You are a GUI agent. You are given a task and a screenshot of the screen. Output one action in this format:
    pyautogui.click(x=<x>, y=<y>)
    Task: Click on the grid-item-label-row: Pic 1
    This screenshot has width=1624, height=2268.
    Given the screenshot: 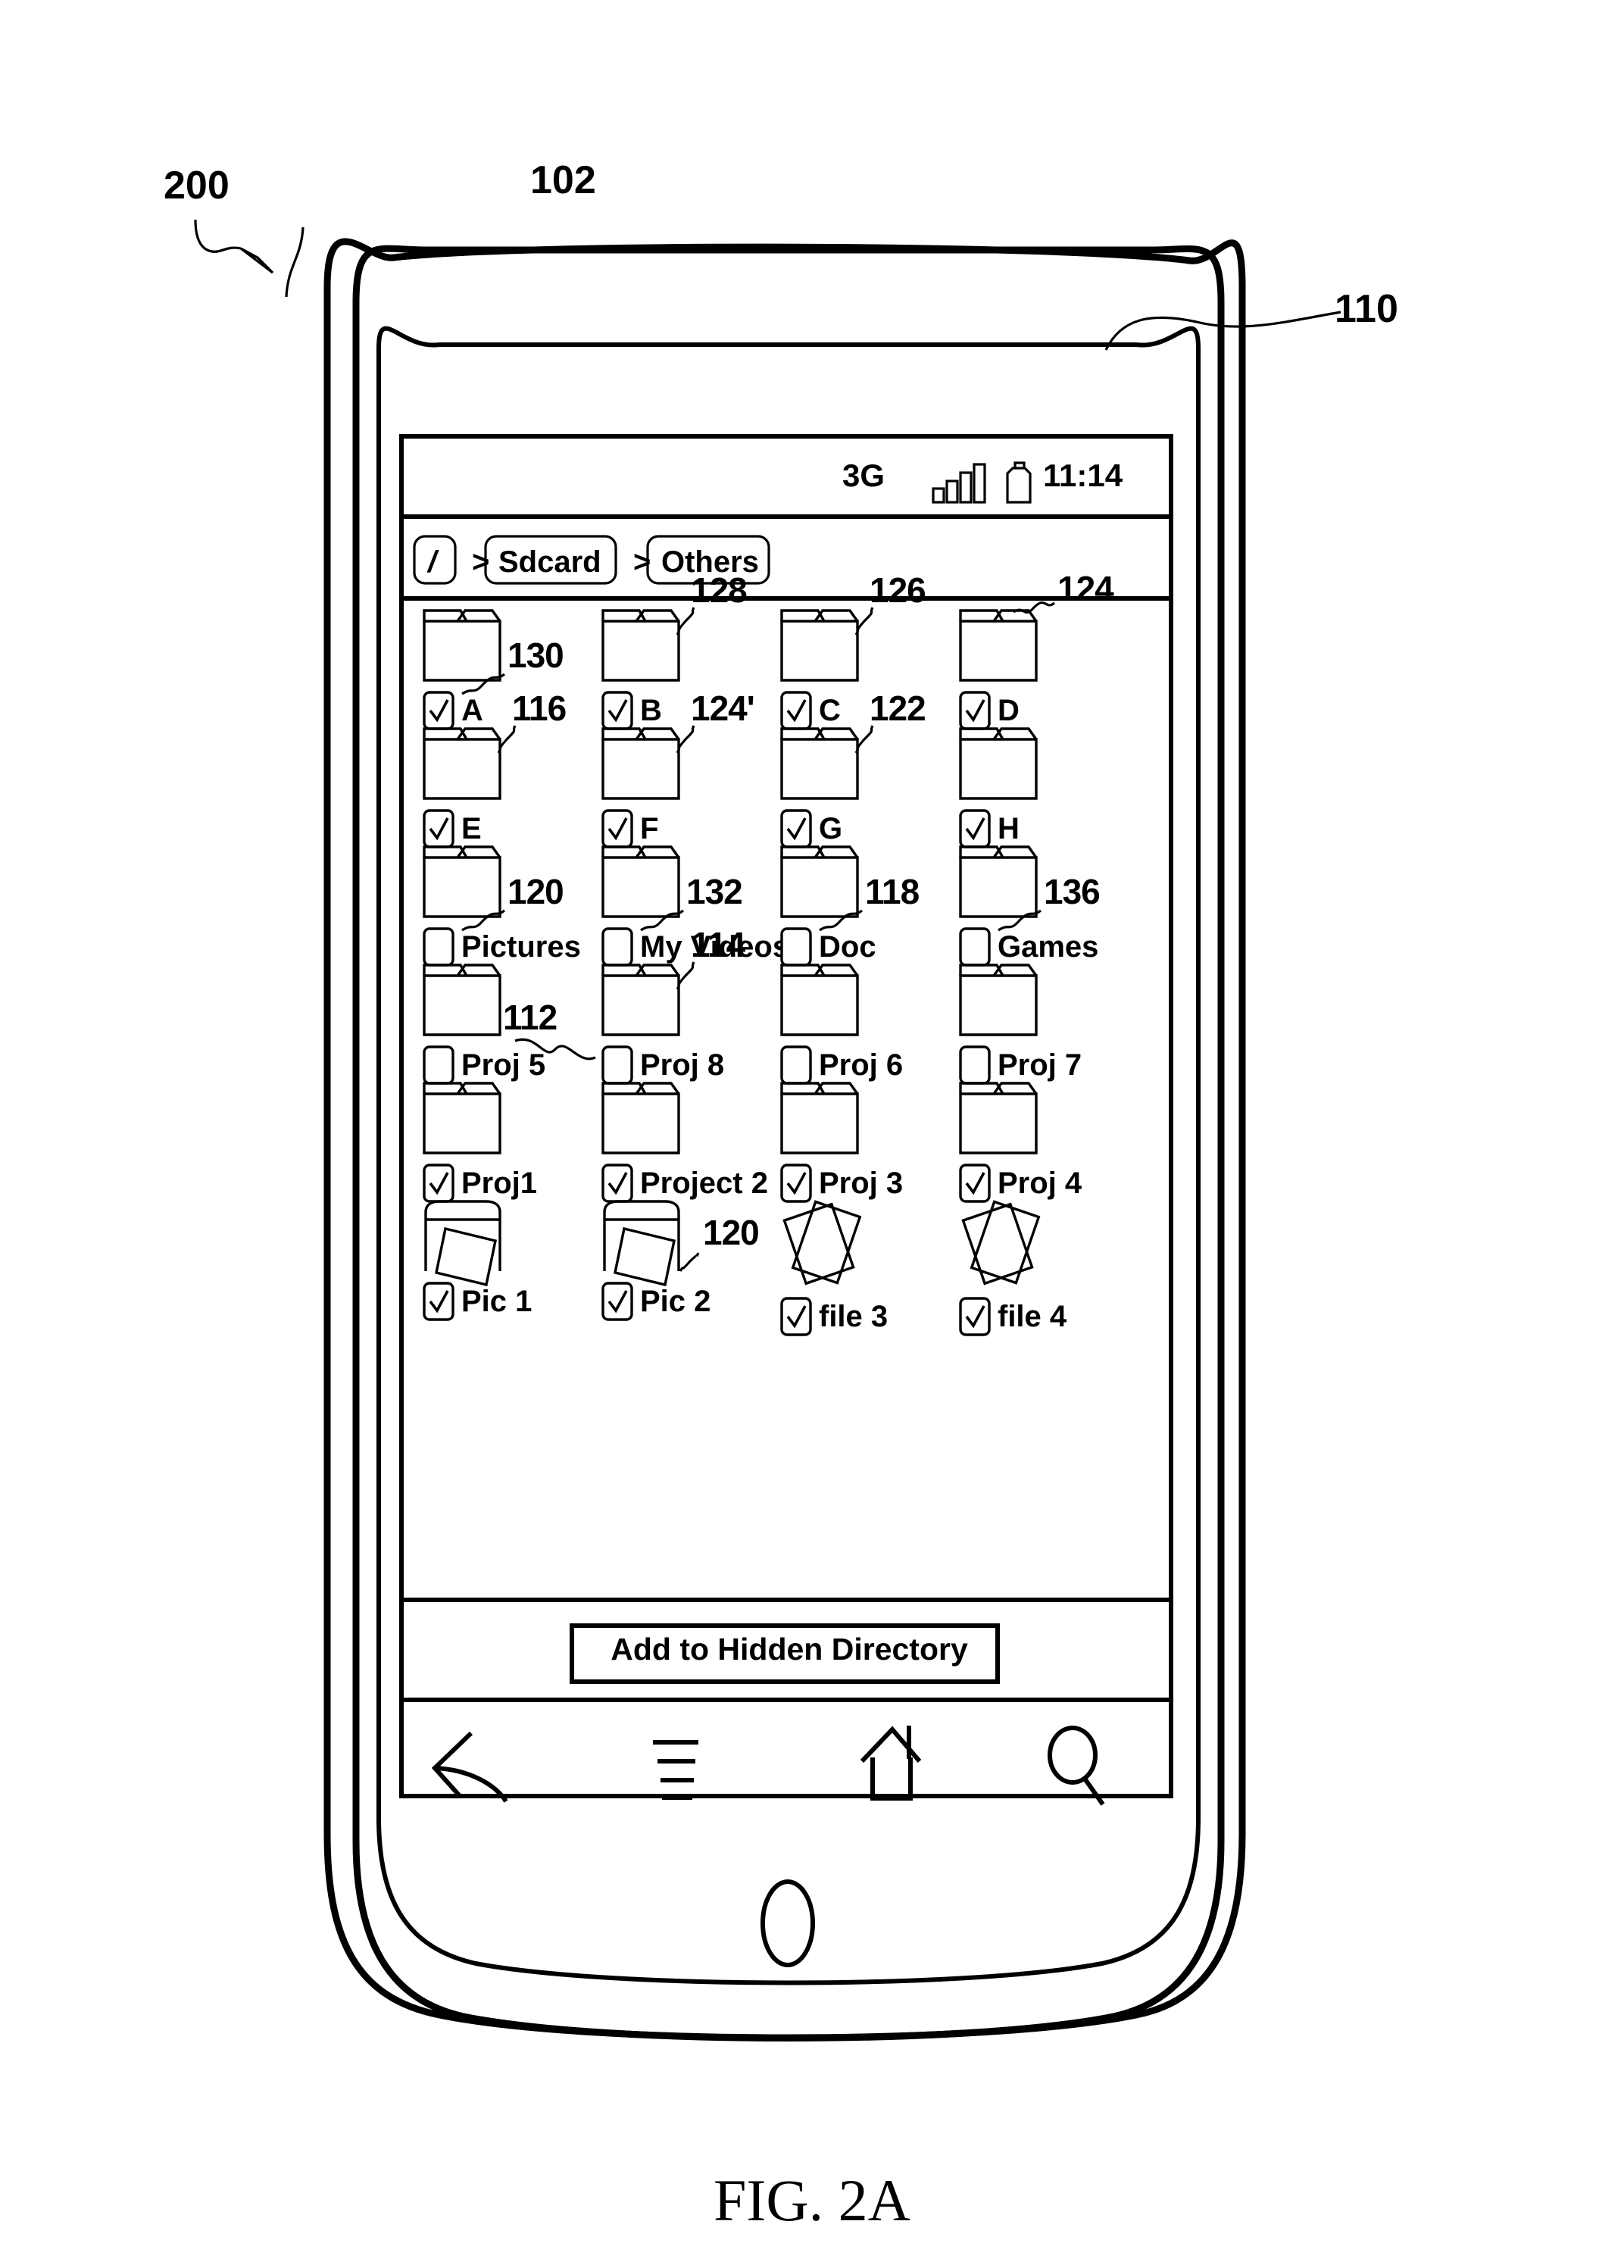 What is the action you would take?
    pyautogui.click(x=477, y=1301)
    